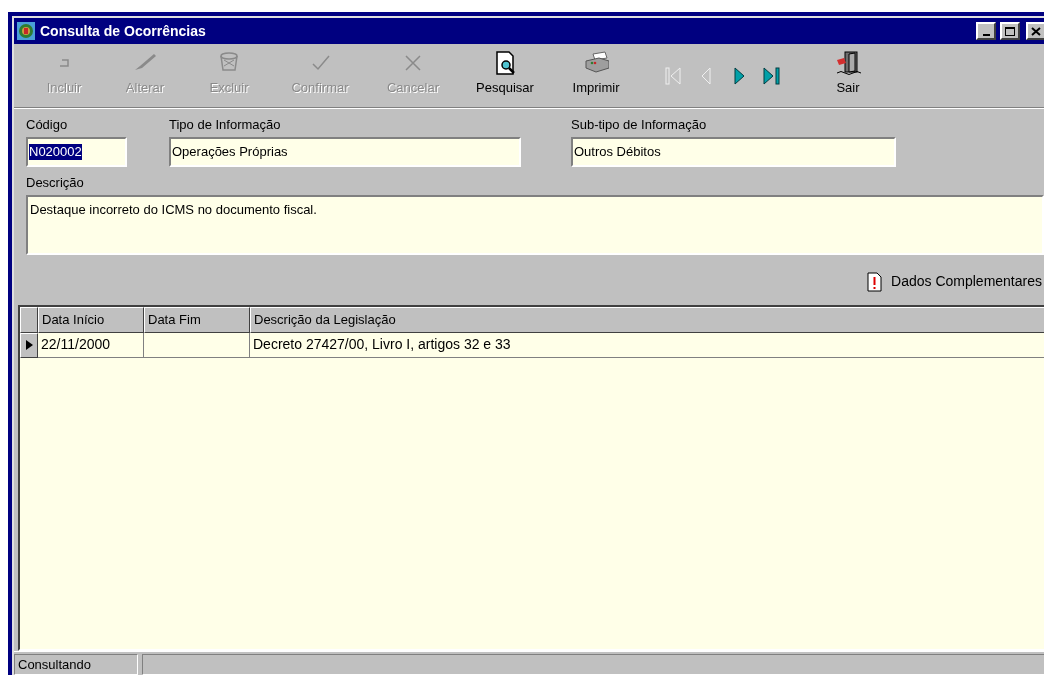 The width and height of the screenshot is (1044, 675). I want to click on table-cell-text: 22/11/2000, so click(76, 344).